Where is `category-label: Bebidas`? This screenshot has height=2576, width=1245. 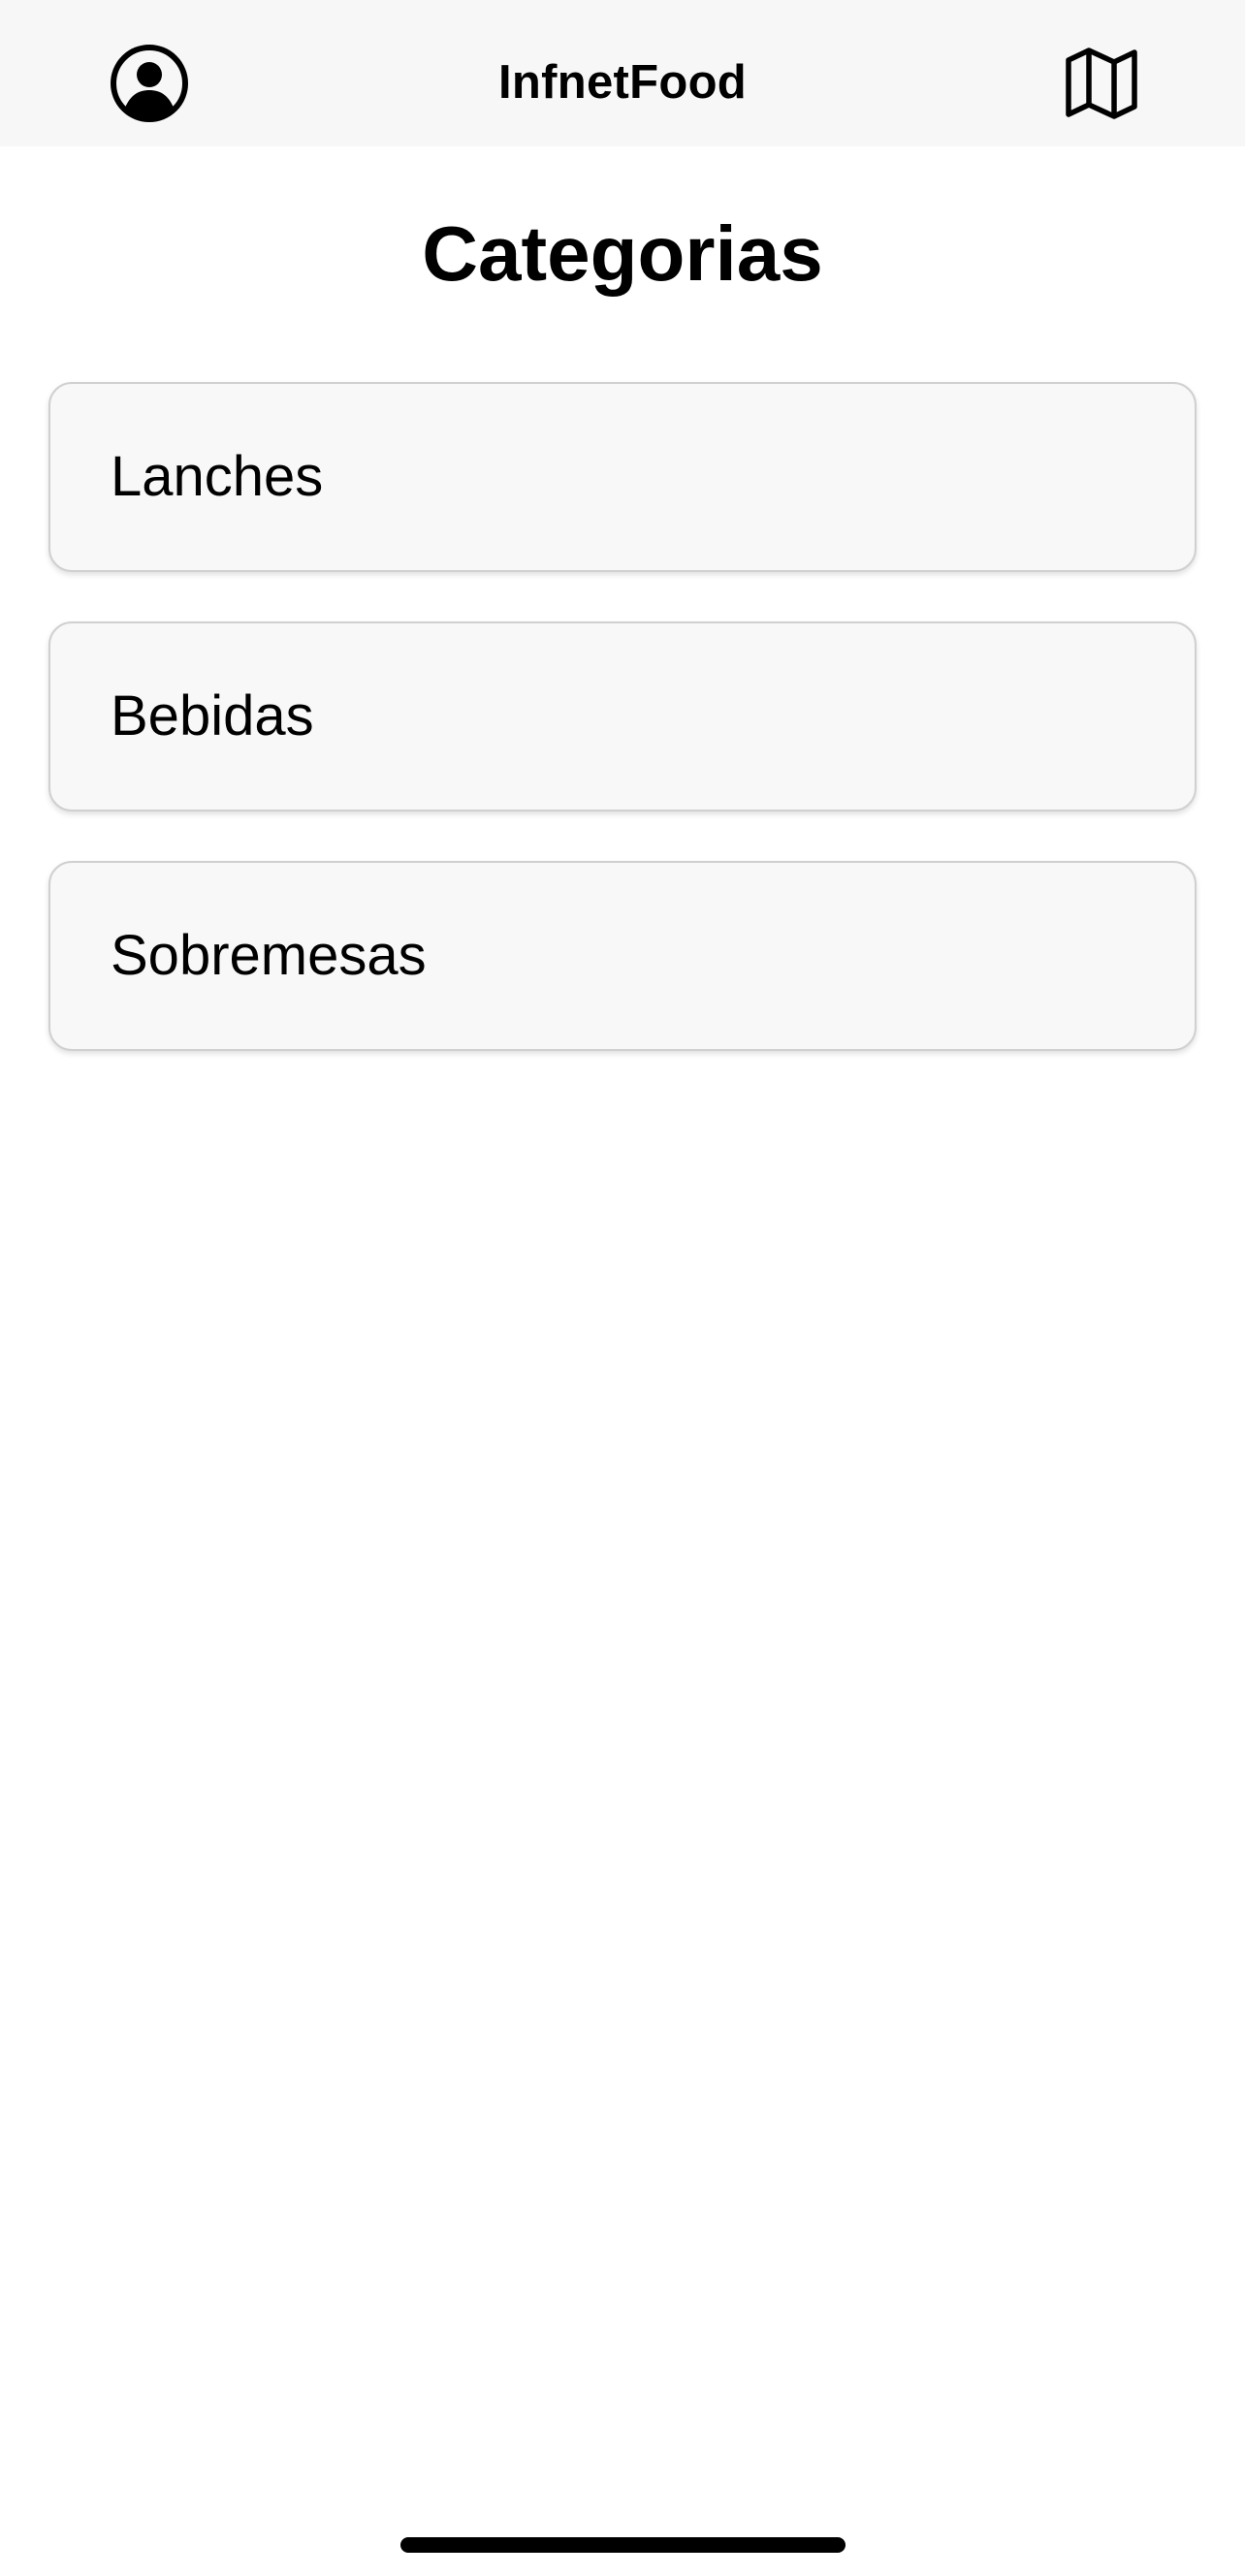
category-label: Bebidas is located at coordinates (212, 716).